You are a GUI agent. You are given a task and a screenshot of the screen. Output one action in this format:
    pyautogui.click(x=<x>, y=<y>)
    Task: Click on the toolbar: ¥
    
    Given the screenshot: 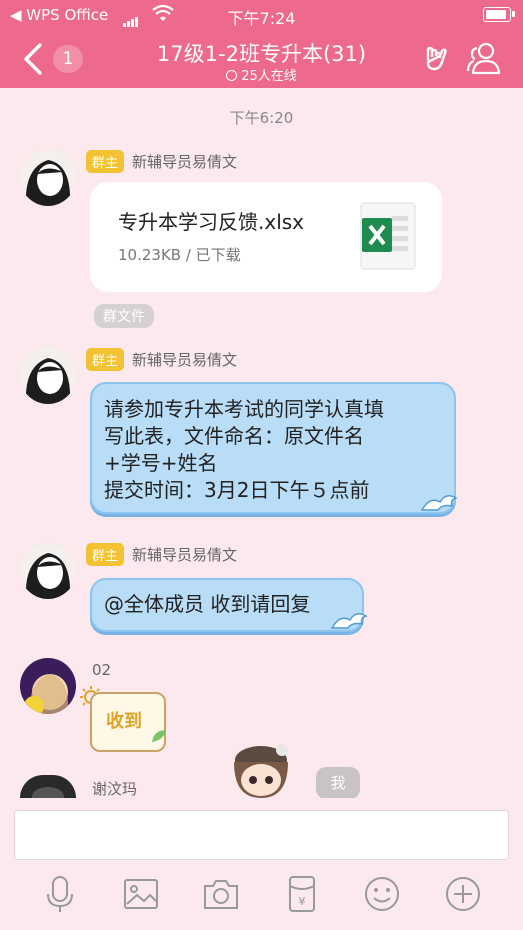 What is the action you would take?
    pyautogui.click(x=261, y=894)
    